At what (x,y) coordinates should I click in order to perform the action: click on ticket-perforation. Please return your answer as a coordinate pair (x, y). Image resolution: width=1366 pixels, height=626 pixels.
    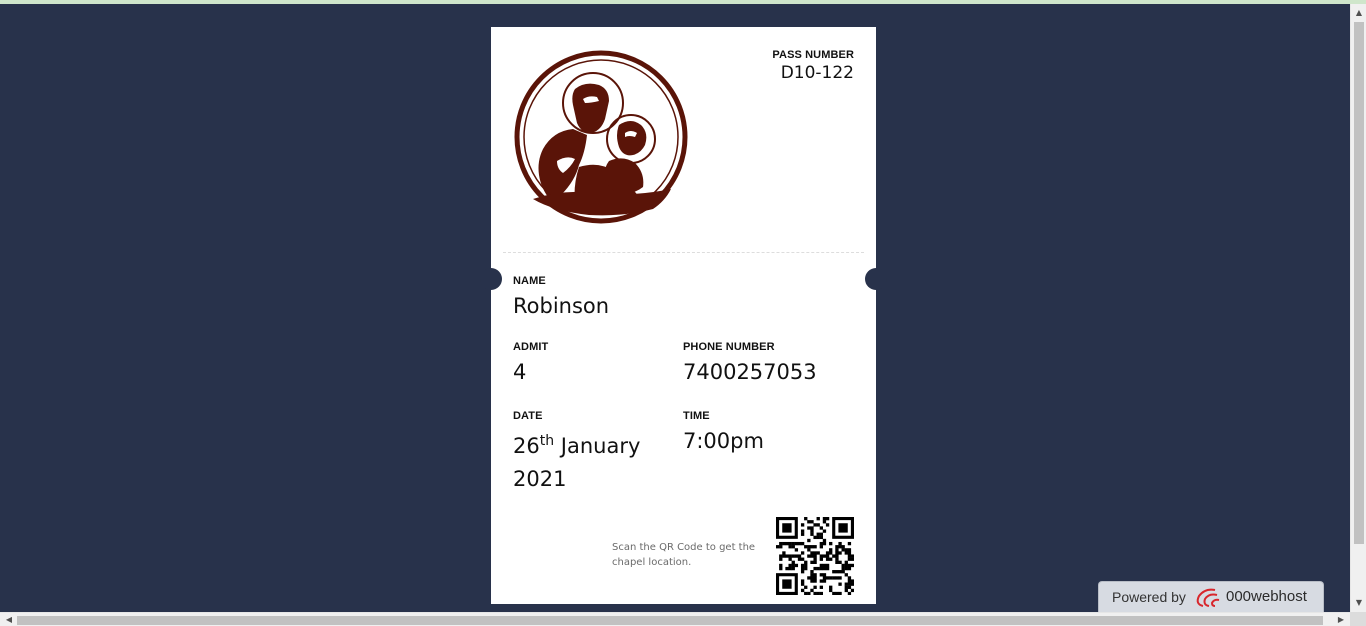
    Looking at the image, I should click on (683, 252).